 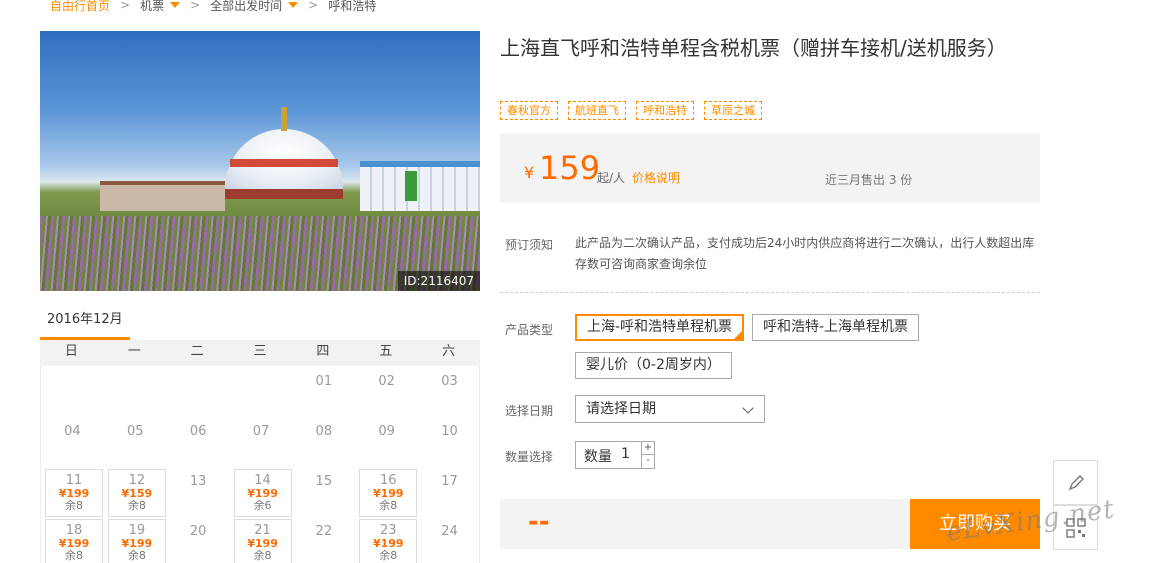 What do you see at coordinates (85, 324) in the screenshot?
I see `calendar-month-tab: 2016年12月` at bounding box center [85, 324].